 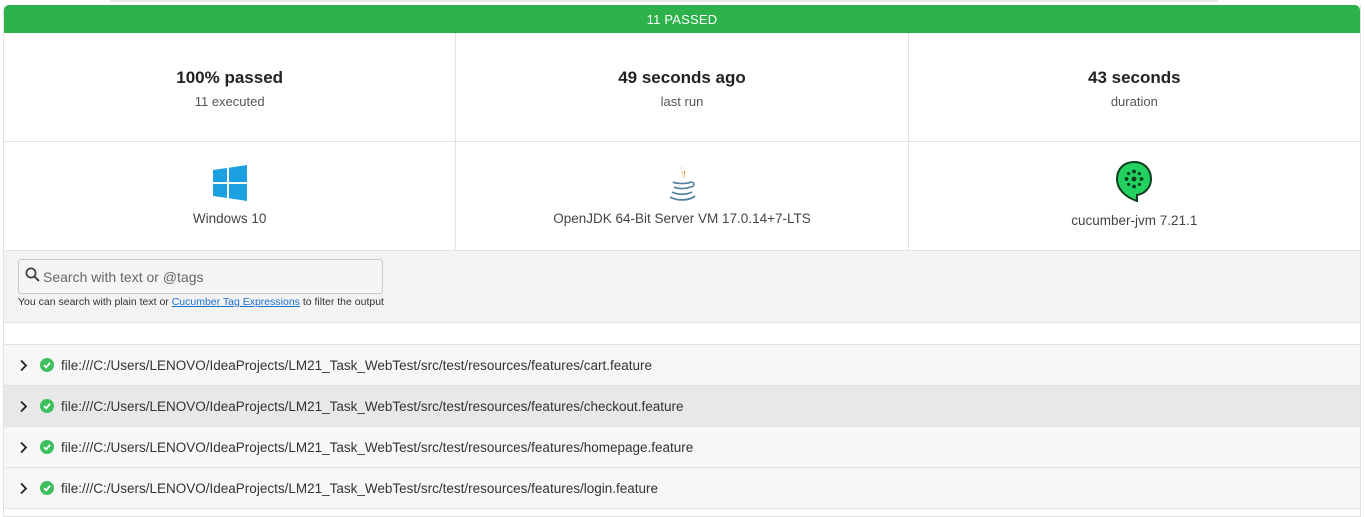 I want to click on spacer, so click(x=682, y=334).